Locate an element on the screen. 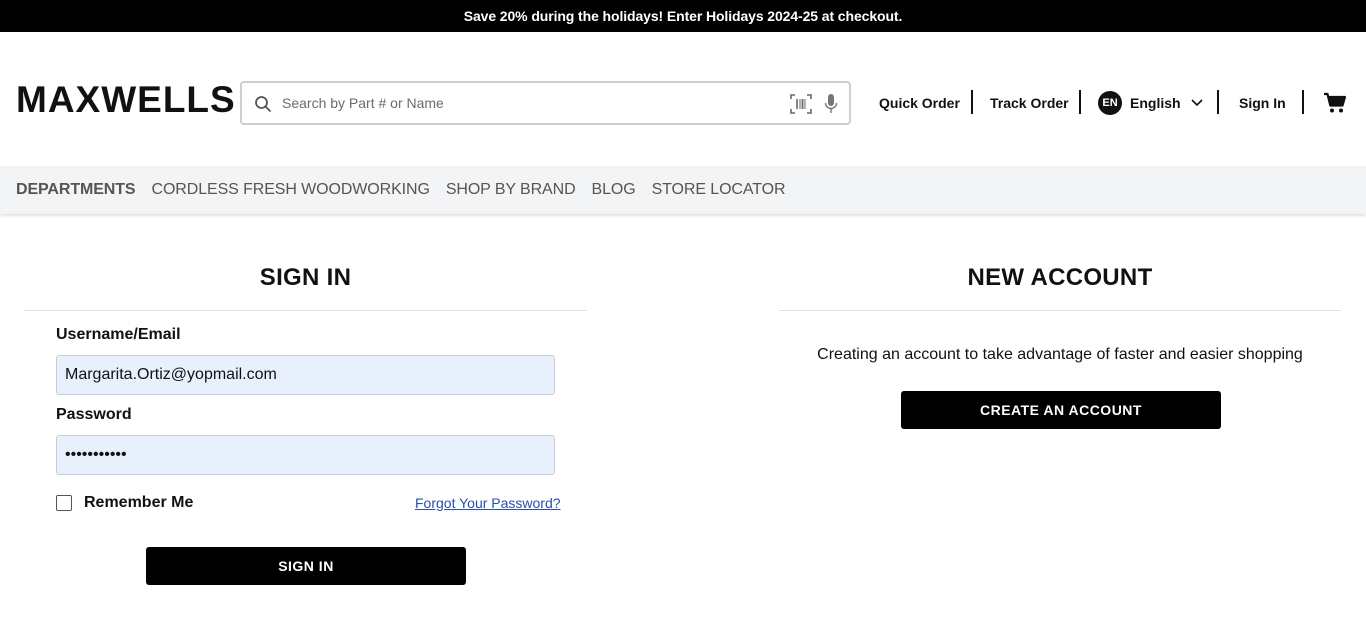 The width and height of the screenshot is (1366, 617). sign-in-title: SIGN IN is located at coordinates (305, 287).